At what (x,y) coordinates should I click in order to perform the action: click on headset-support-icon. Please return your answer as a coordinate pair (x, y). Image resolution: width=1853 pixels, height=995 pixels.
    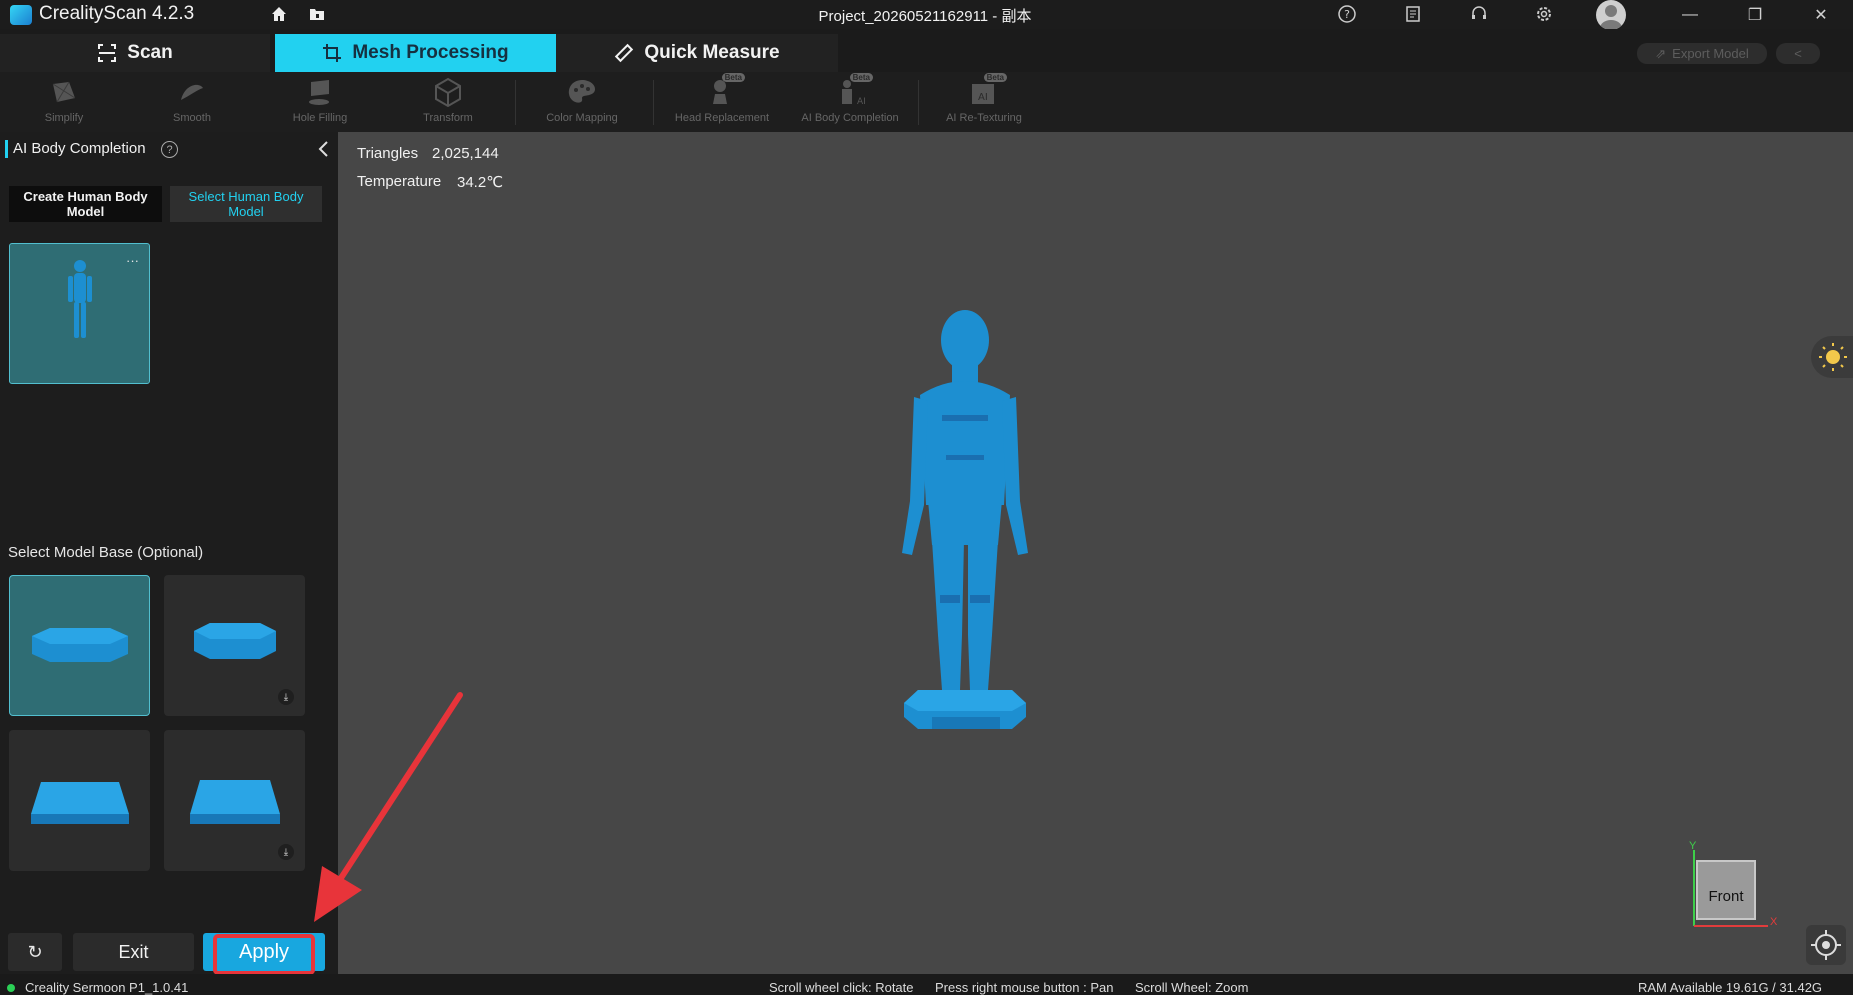
    Looking at the image, I should click on (1479, 14).